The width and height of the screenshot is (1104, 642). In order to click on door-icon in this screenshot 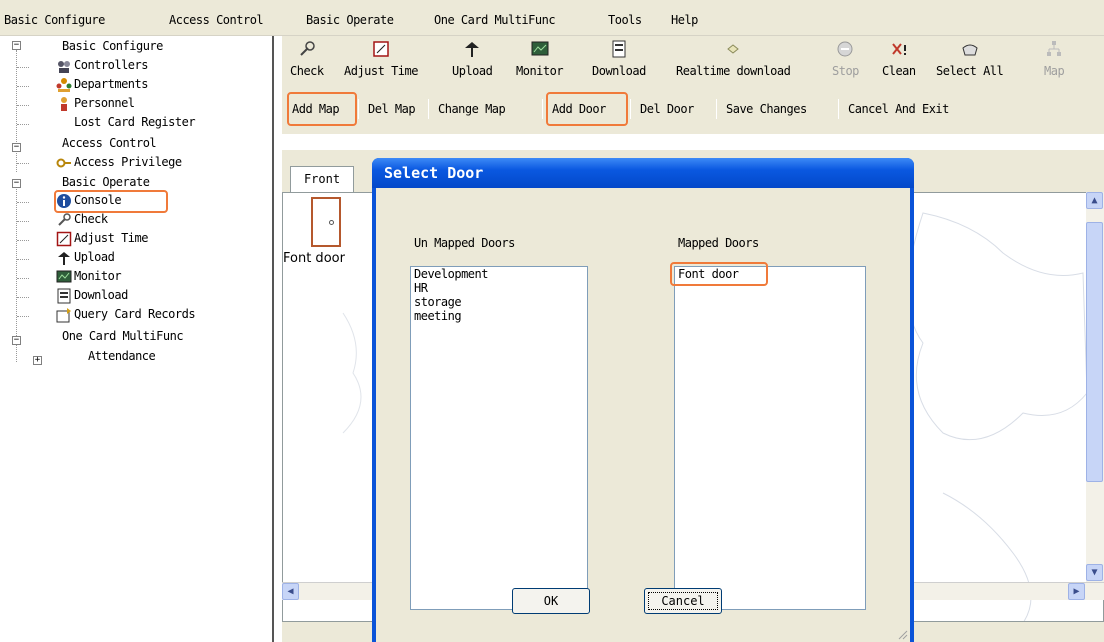, I will do `click(326, 222)`.